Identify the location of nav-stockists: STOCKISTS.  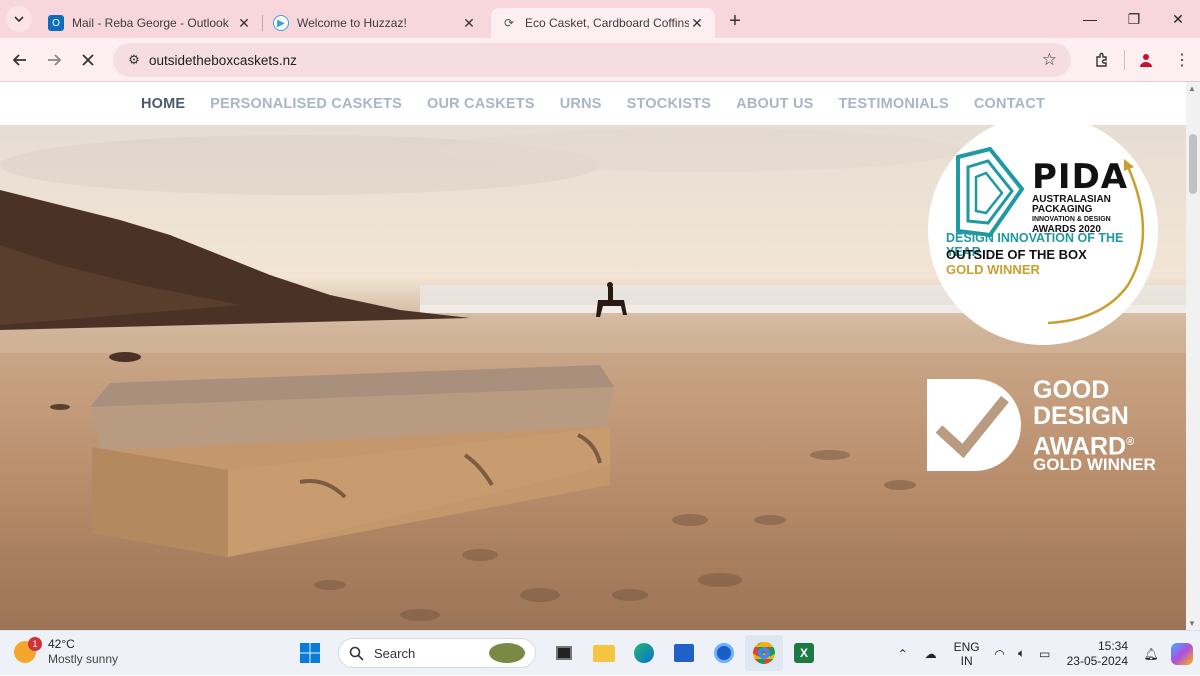
(669, 104).